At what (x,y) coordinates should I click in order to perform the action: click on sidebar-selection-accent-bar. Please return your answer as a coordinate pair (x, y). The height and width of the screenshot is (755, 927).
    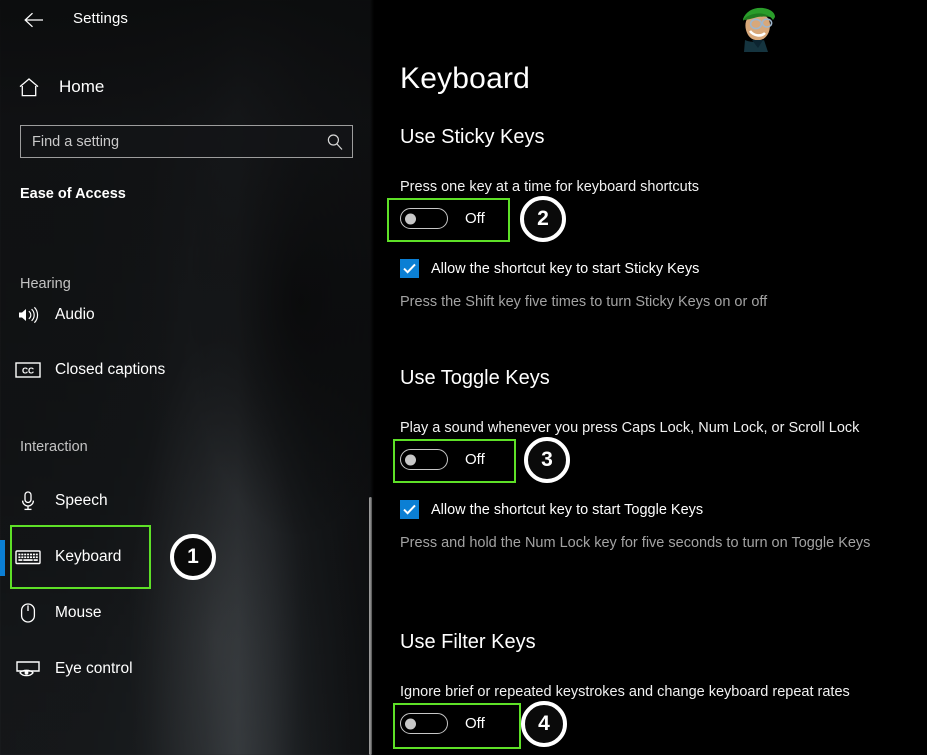
    Looking at the image, I should click on (2, 558).